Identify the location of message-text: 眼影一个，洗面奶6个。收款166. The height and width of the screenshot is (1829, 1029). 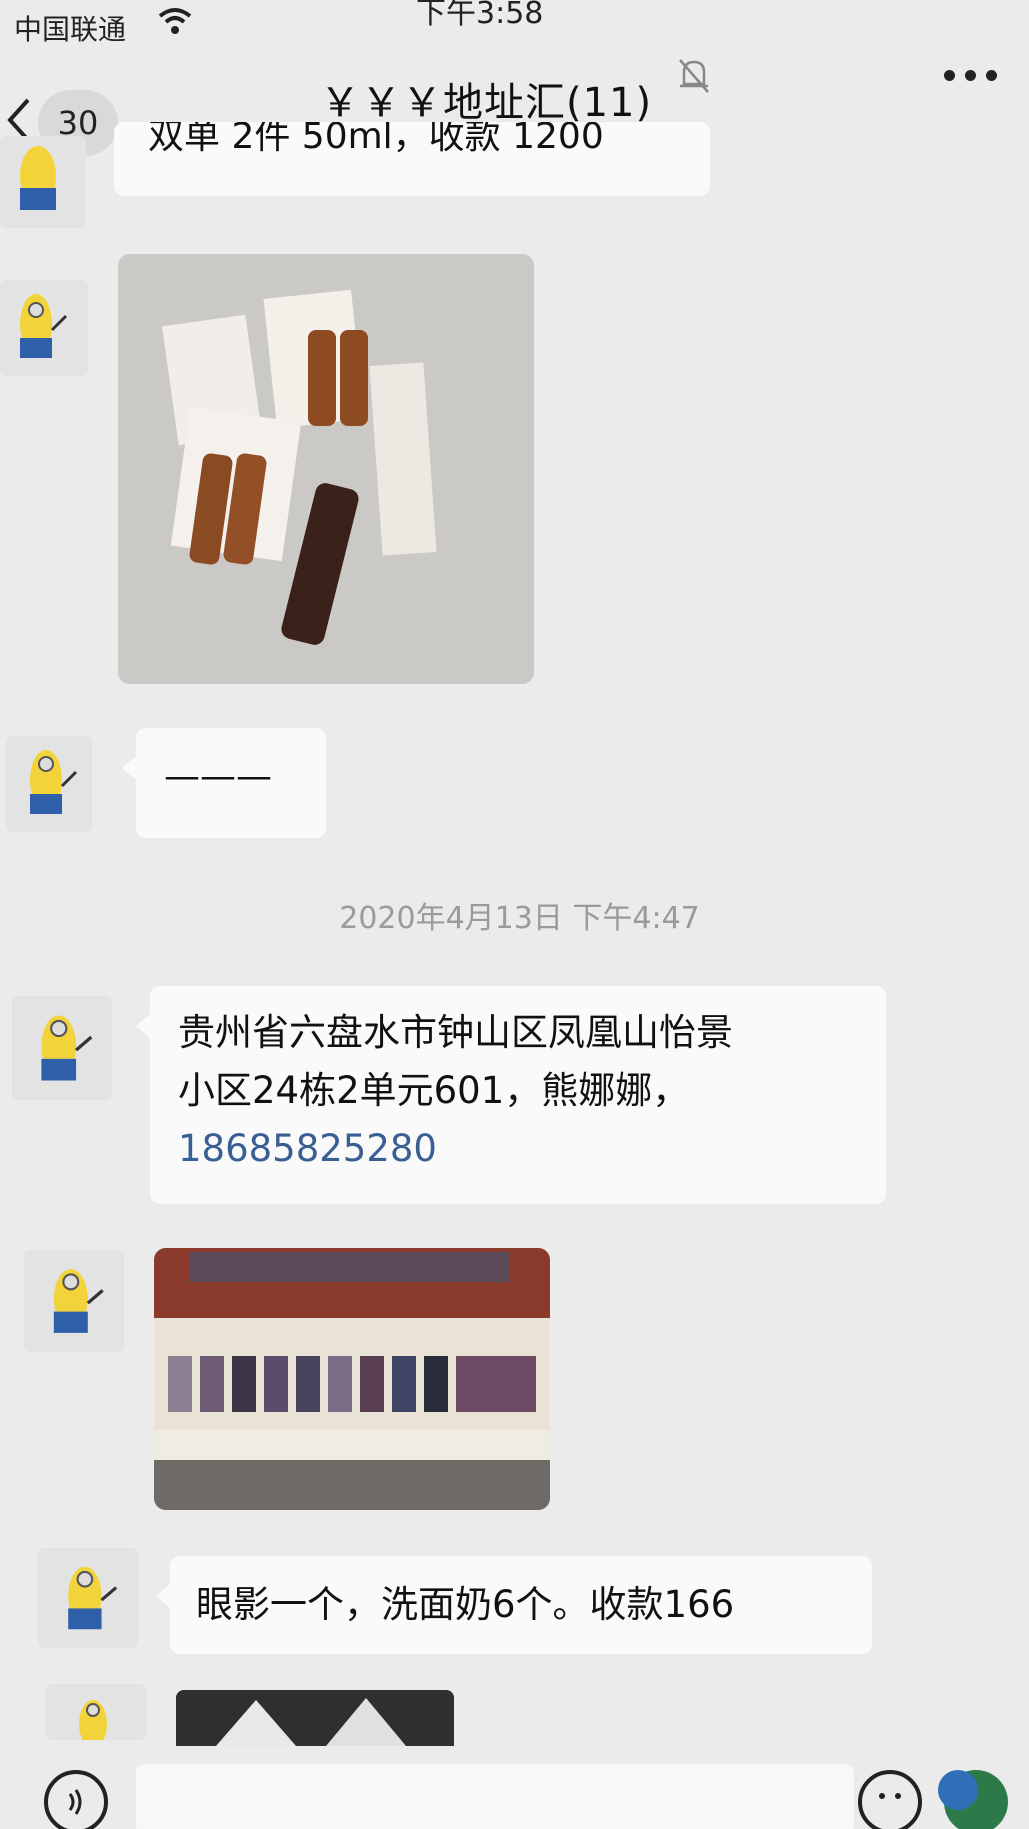
(465, 1604).